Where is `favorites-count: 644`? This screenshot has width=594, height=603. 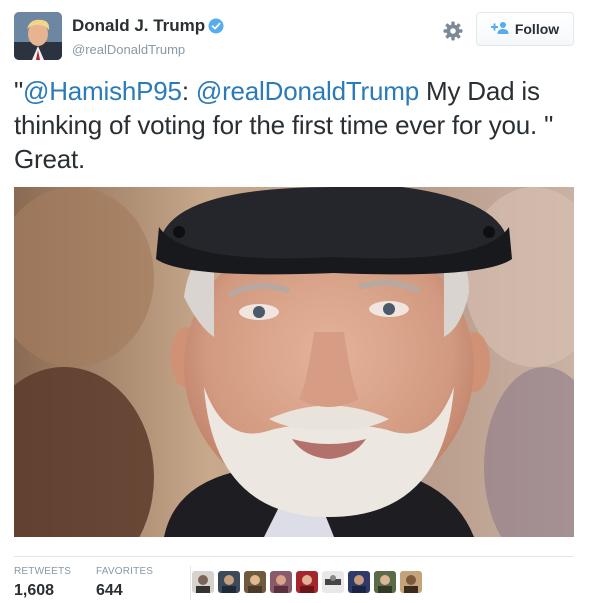 favorites-count: 644 is located at coordinates (109, 590).